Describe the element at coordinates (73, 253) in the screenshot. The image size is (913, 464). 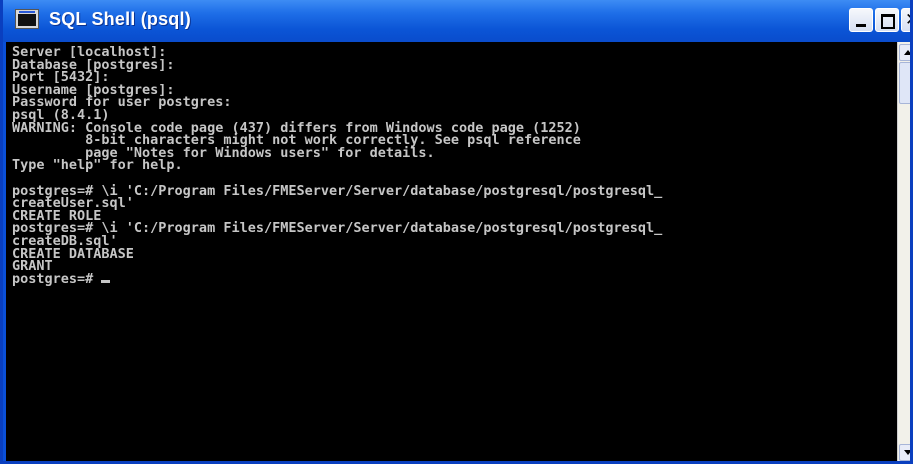
I see `console-line: CREATE DATABASE` at that location.